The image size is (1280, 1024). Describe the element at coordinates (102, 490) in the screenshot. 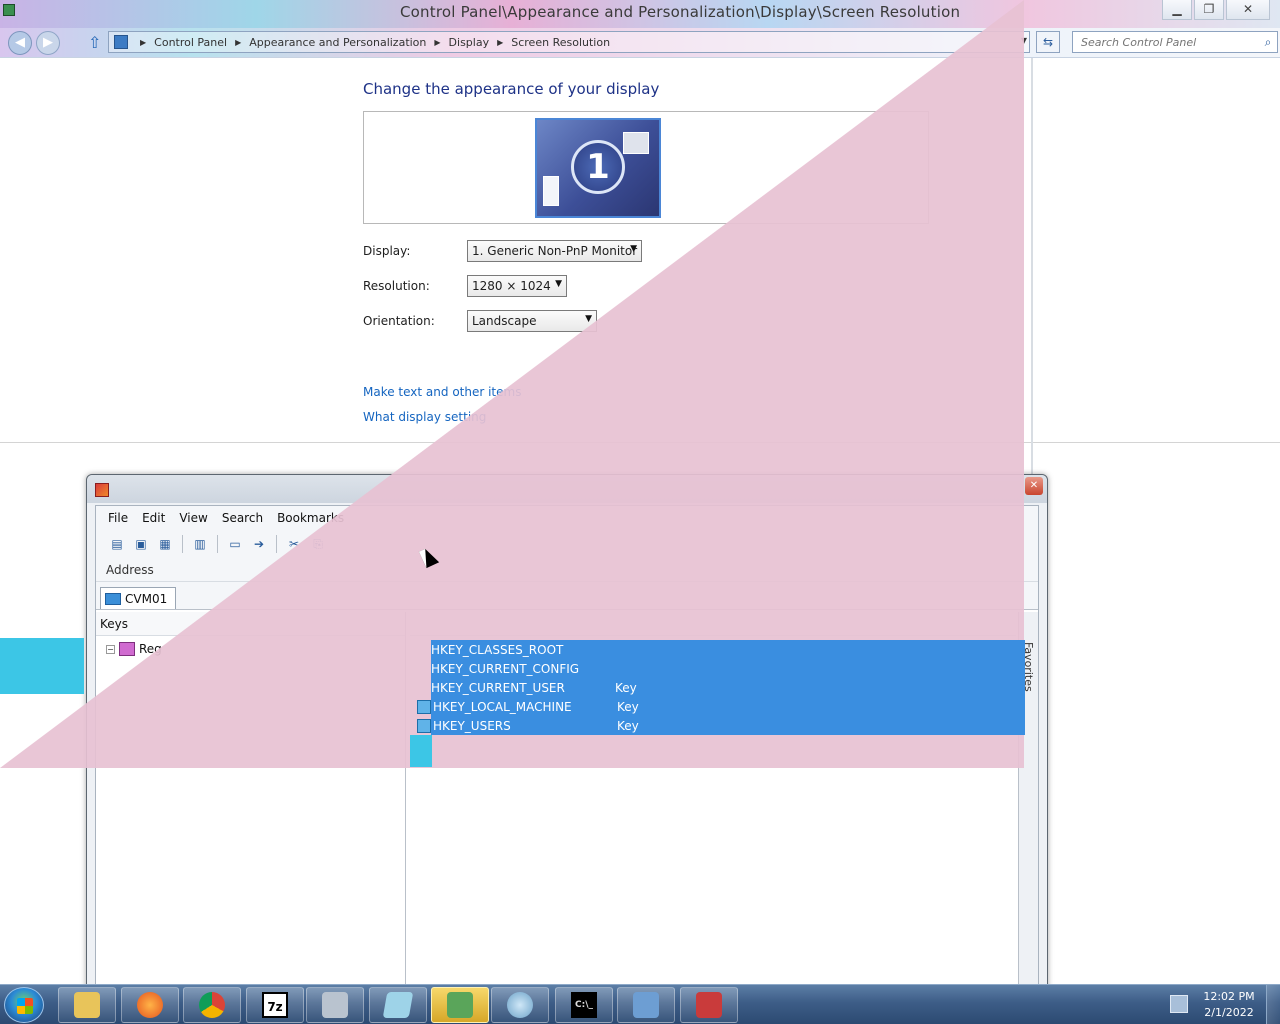

I see `registry-app-icon` at that location.